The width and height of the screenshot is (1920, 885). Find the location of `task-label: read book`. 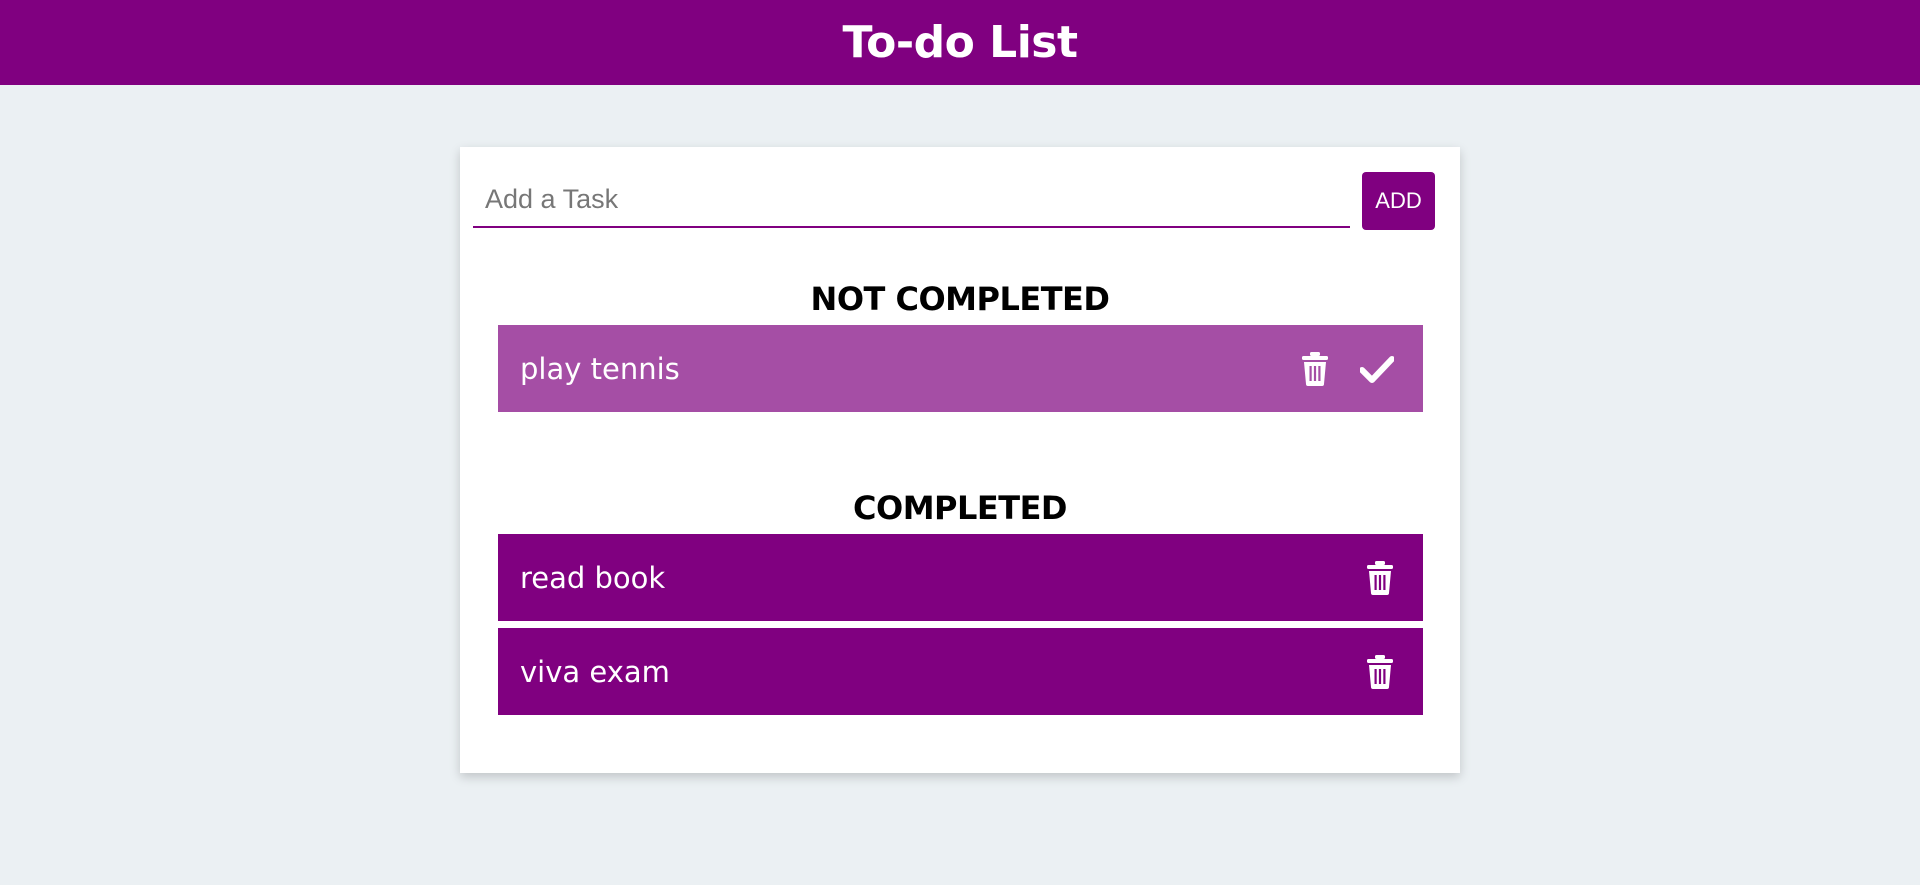

task-label: read book is located at coordinates (593, 577).